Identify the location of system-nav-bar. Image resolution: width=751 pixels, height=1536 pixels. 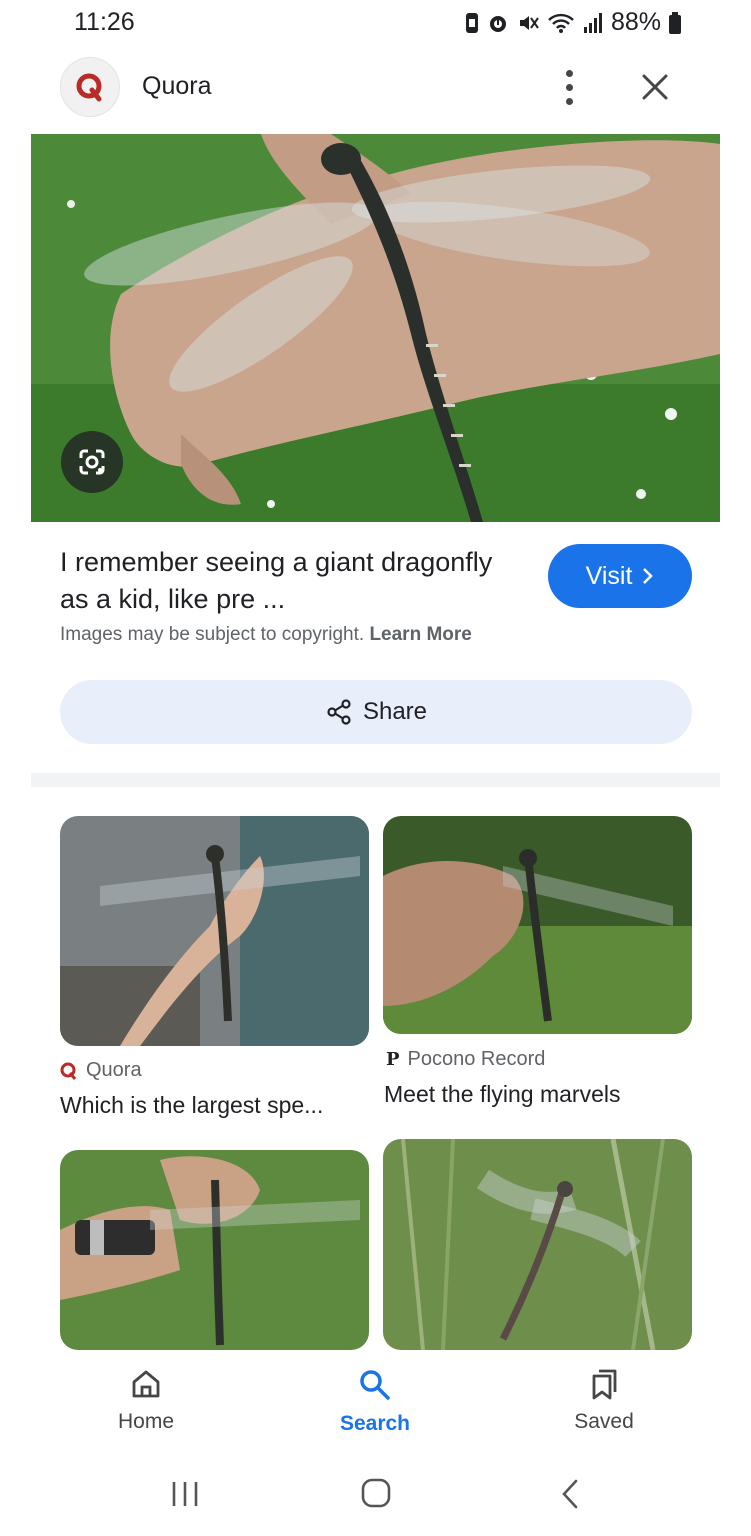
(375, 1494).